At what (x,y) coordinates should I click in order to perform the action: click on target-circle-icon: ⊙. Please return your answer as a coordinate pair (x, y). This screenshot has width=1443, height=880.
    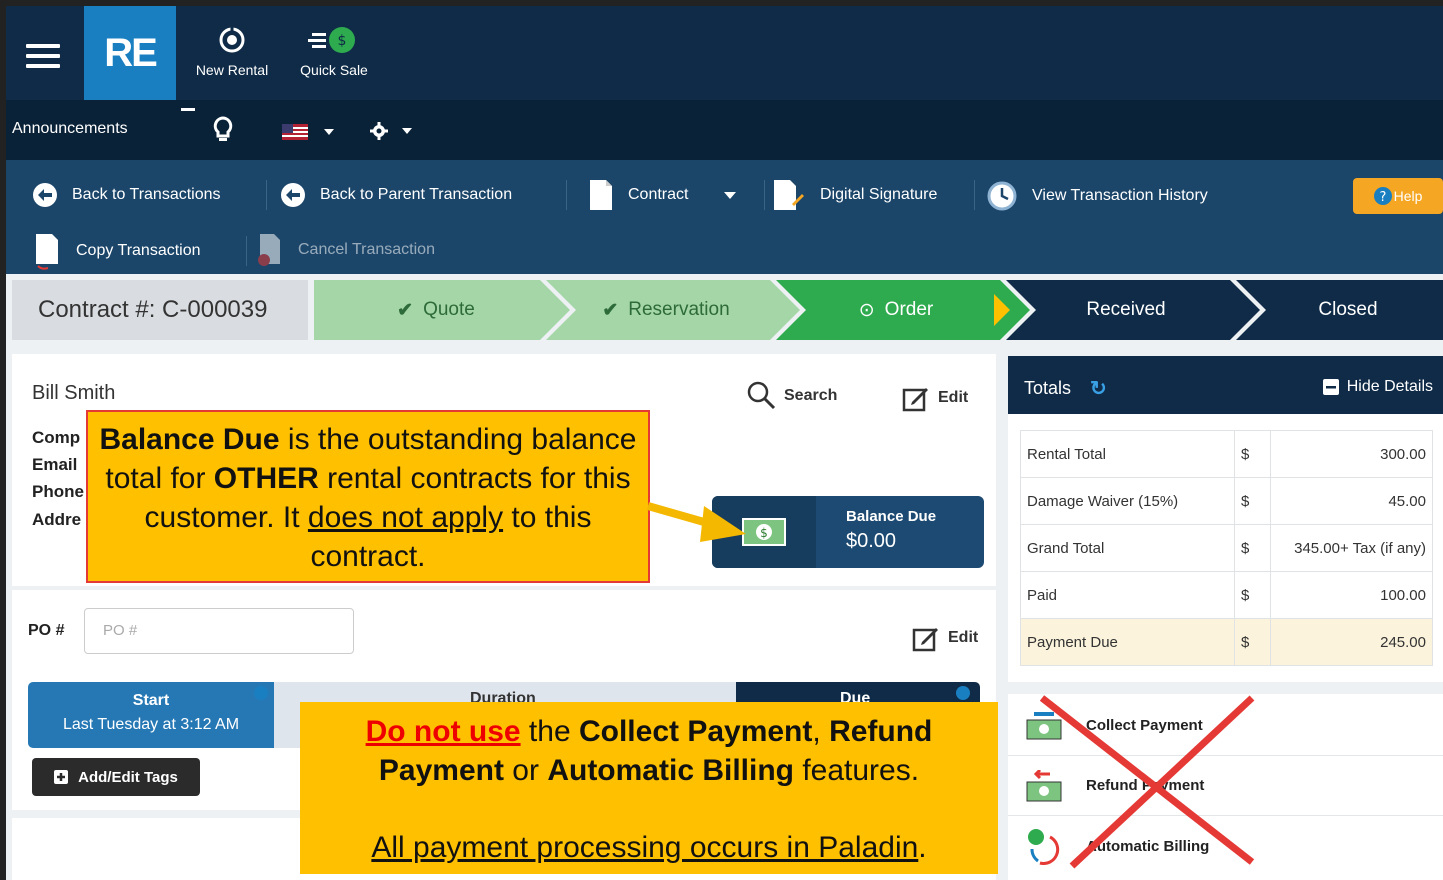
    Looking at the image, I should click on (866, 310).